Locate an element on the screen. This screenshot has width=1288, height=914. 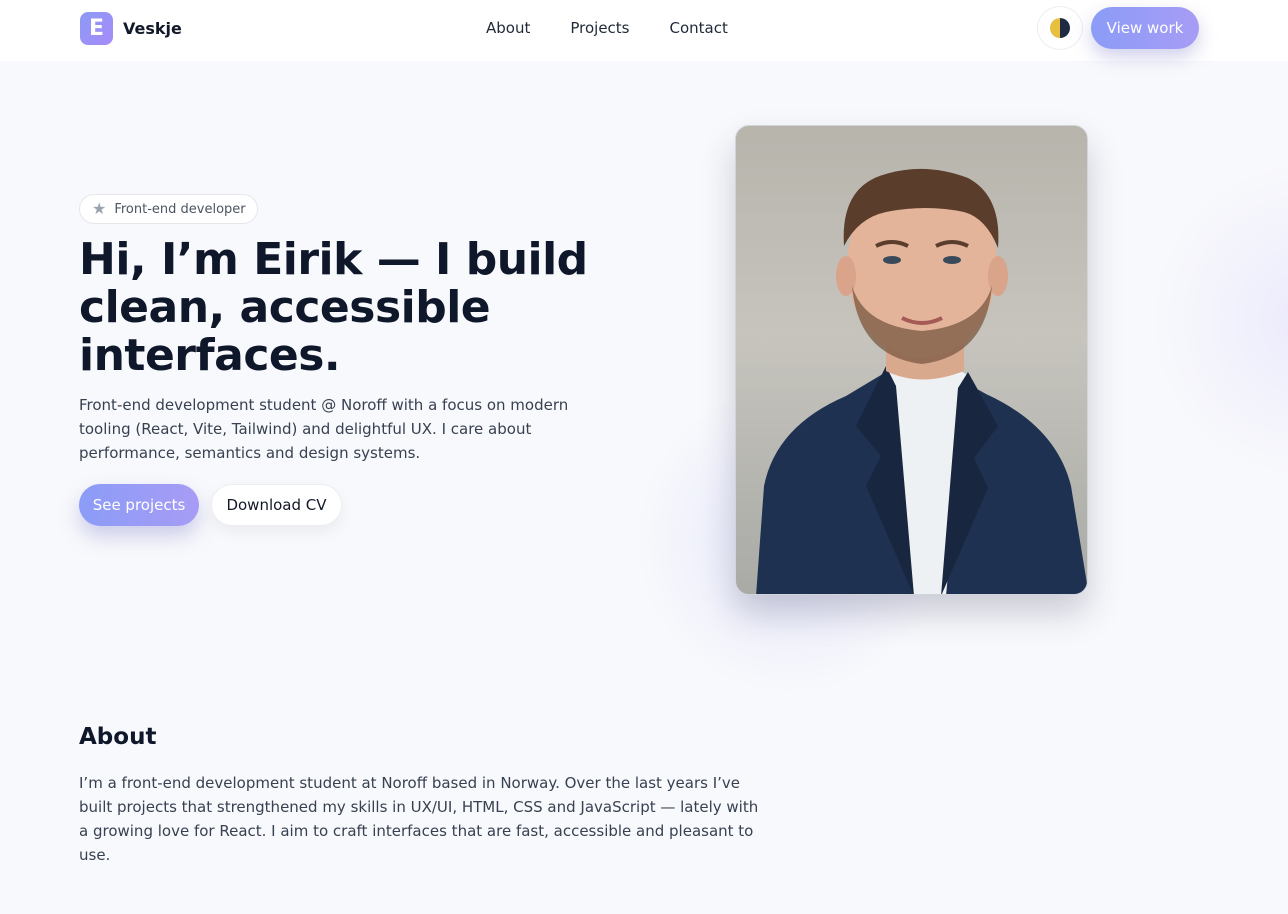
profile-photo is located at coordinates (911, 360).